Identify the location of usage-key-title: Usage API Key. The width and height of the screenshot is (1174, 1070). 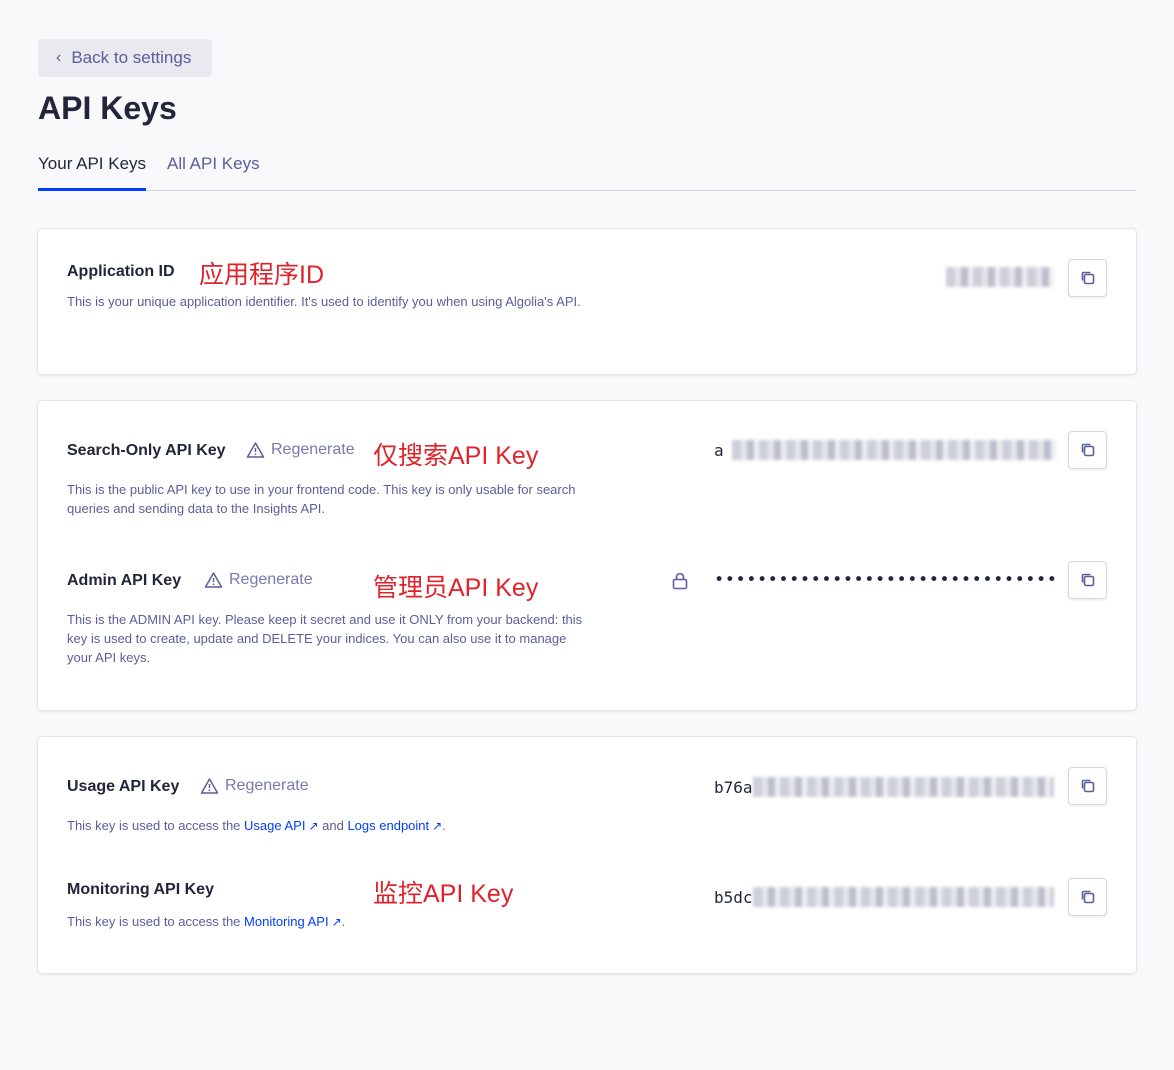
(123, 786).